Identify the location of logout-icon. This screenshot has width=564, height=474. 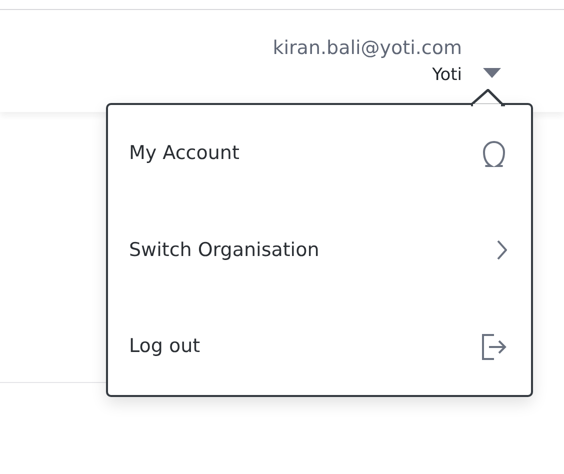
(494, 347).